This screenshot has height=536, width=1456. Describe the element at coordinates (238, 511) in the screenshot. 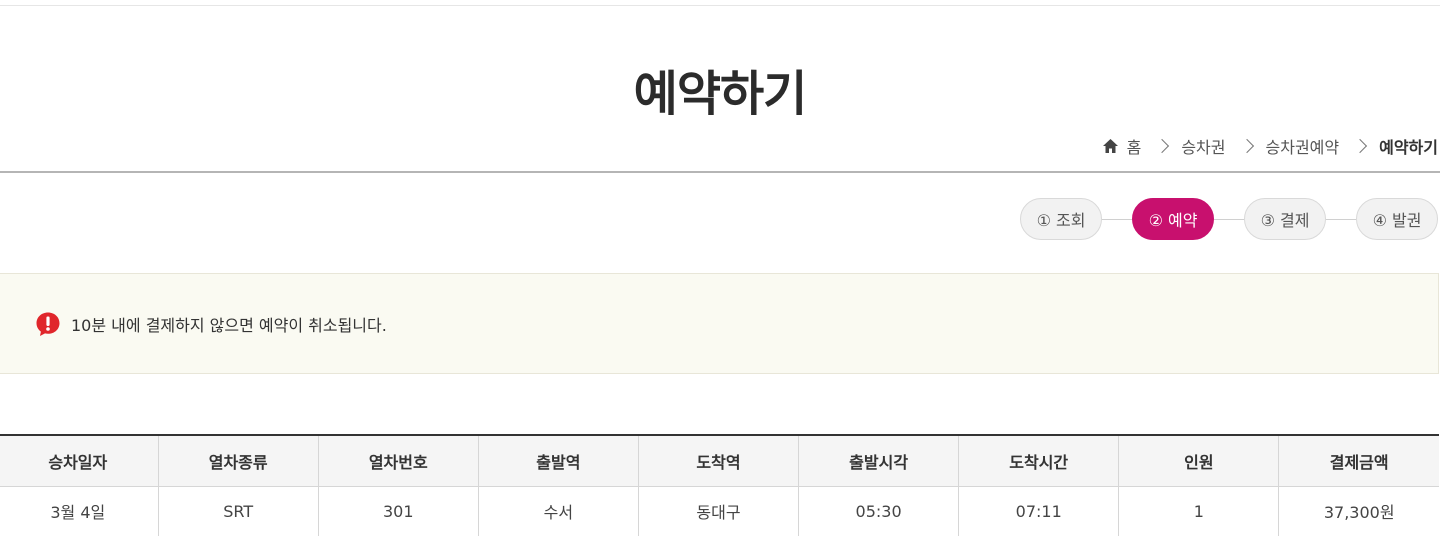

I see `cell-train-type: SRT` at that location.